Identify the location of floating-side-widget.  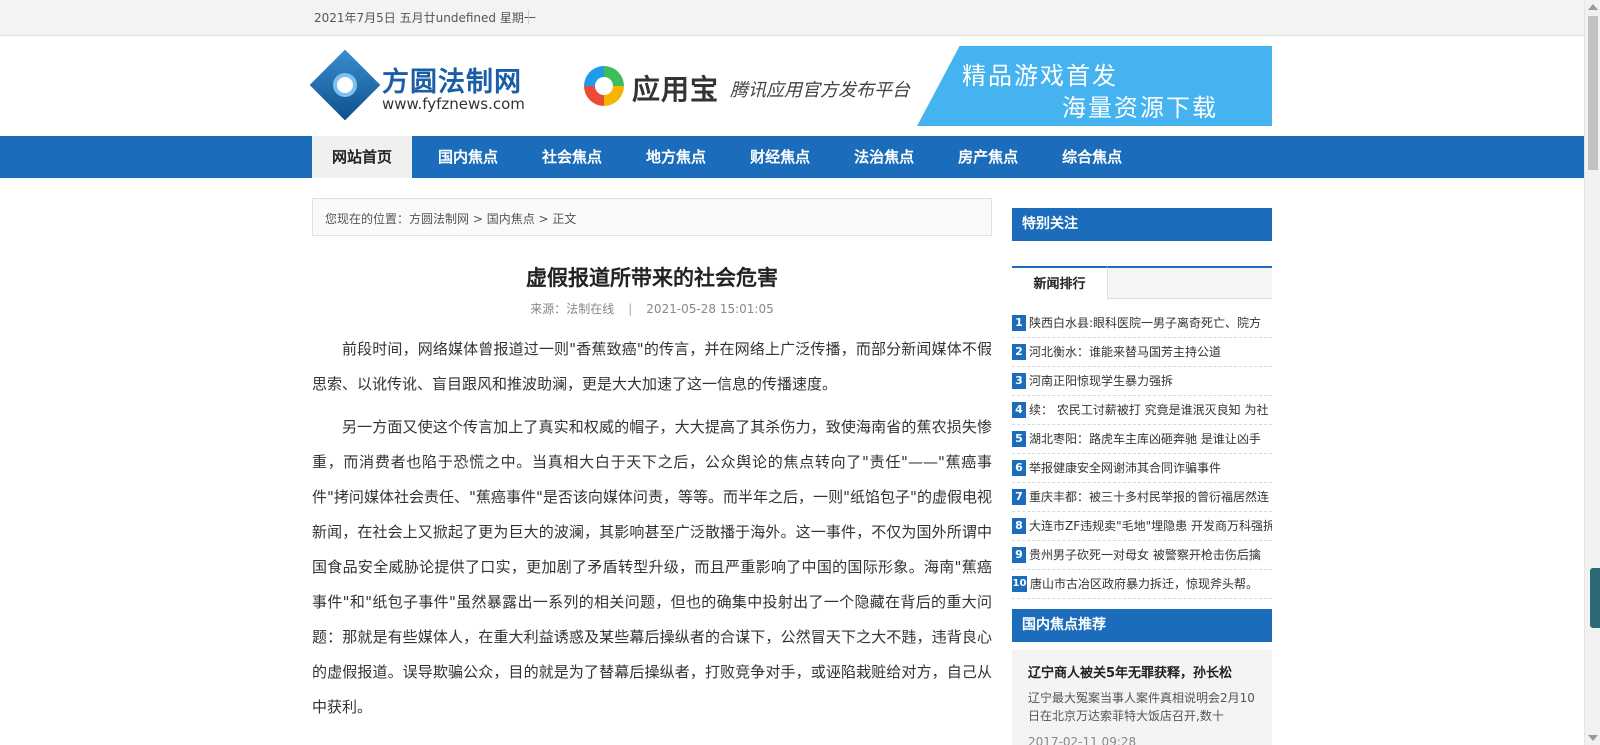
(1595, 598).